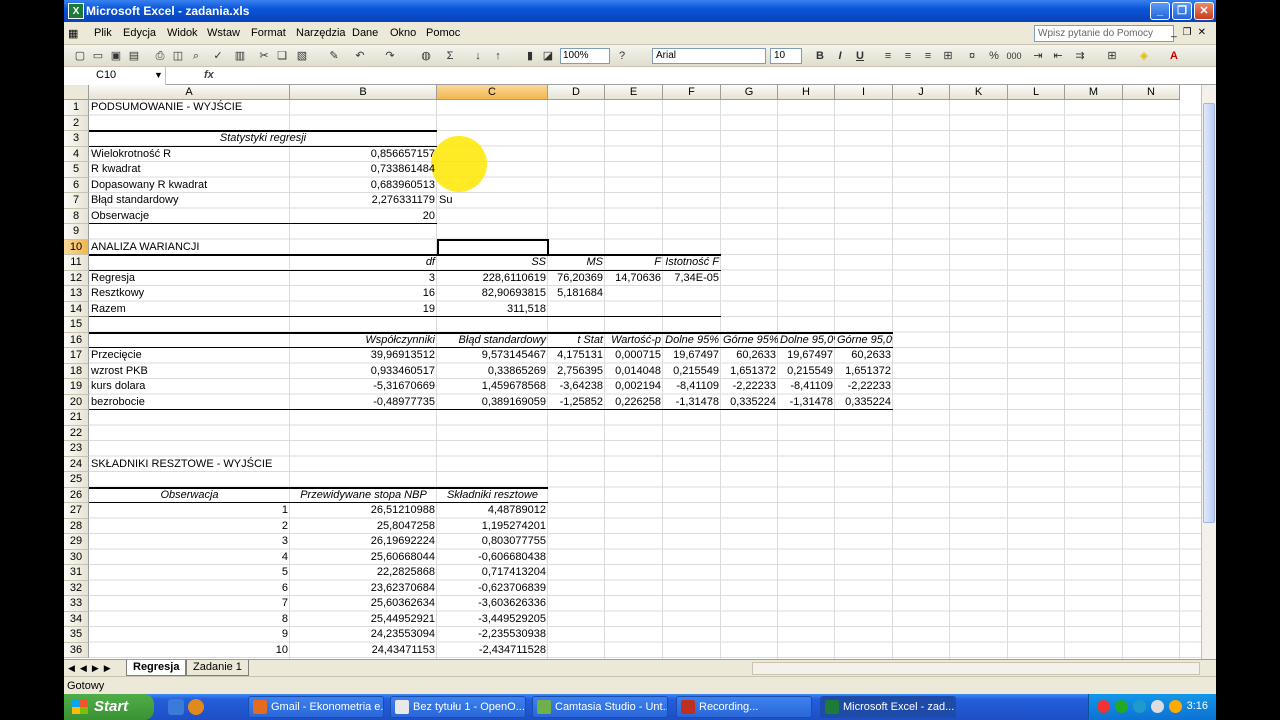 This screenshot has width=1280, height=720. What do you see at coordinates (806, 92) in the screenshot?
I see `column-header-h: H` at bounding box center [806, 92].